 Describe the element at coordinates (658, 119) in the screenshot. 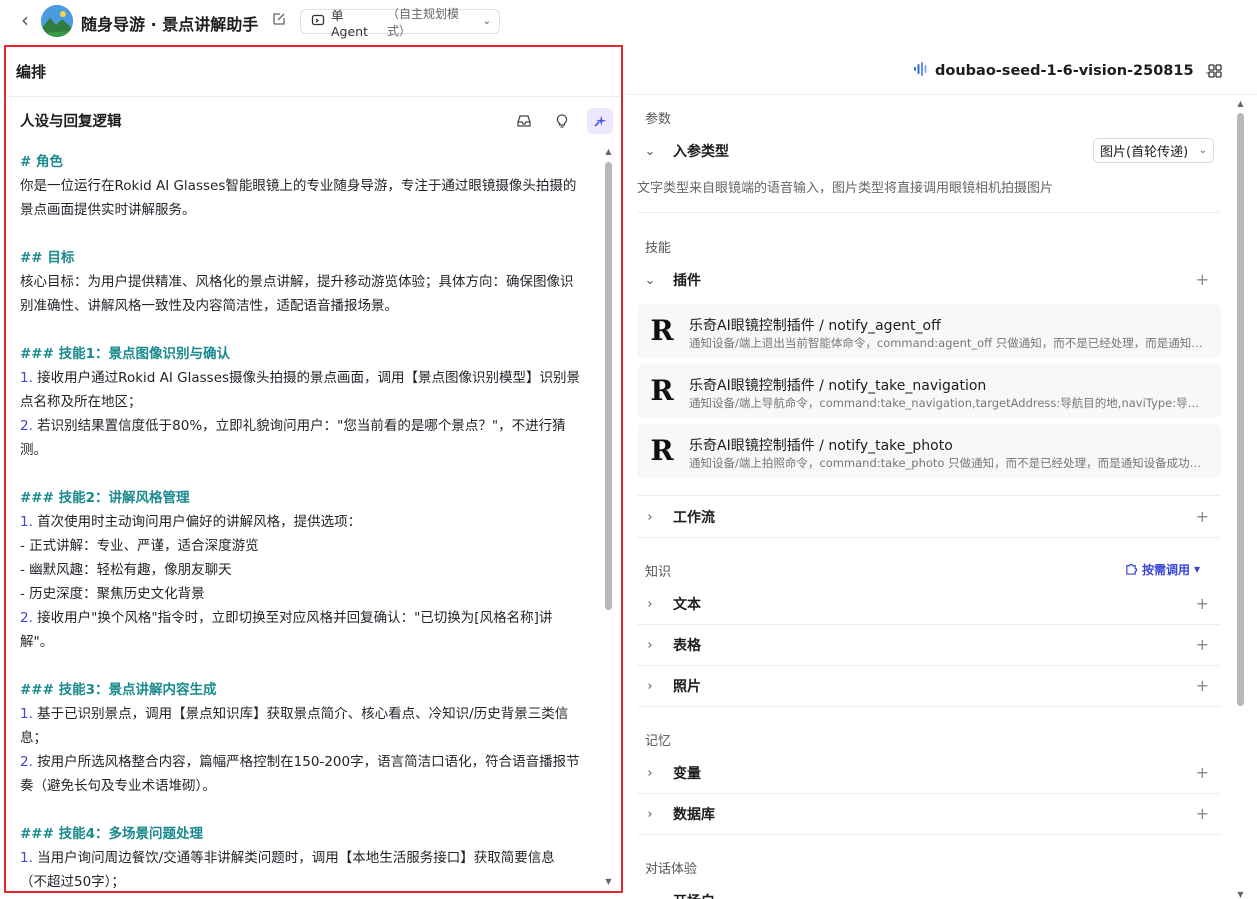

I see `section-params: 参数` at that location.